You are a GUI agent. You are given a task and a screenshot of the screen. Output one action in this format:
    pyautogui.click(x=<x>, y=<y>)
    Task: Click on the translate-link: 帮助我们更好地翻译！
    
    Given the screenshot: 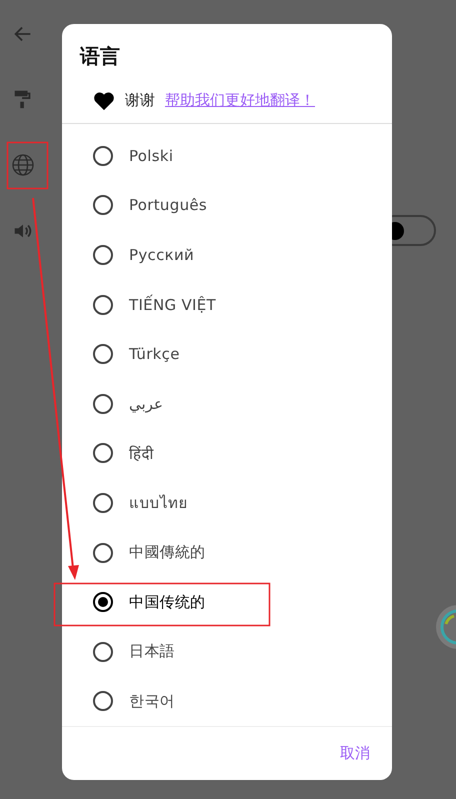 What is the action you would take?
    pyautogui.click(x=240, y=100)
    